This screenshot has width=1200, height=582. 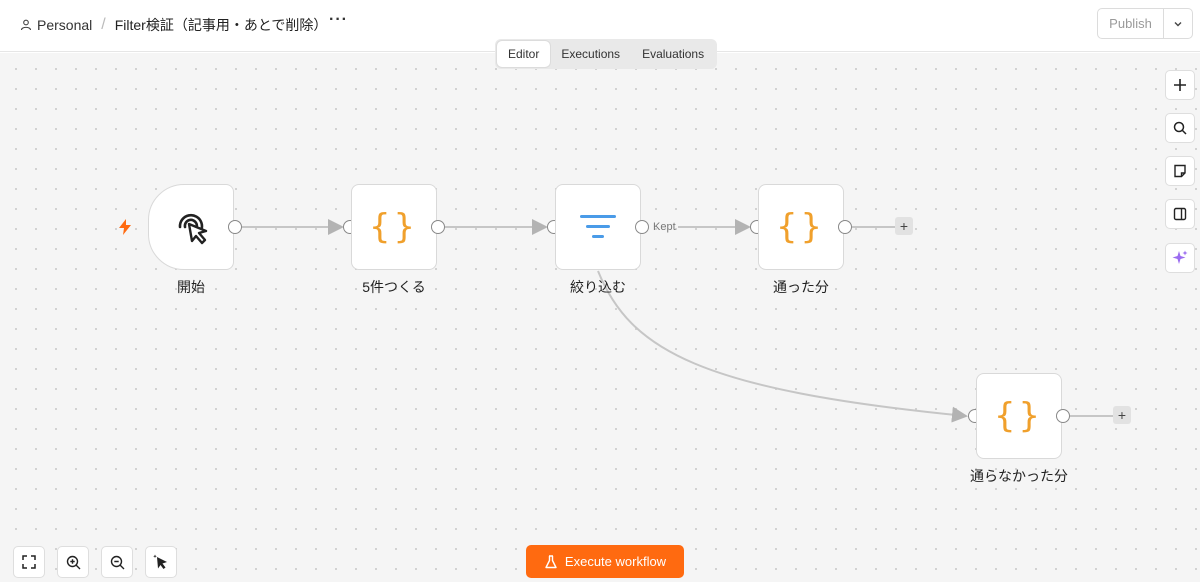 I want to click on search-icon, so click(x=1180, y=128).